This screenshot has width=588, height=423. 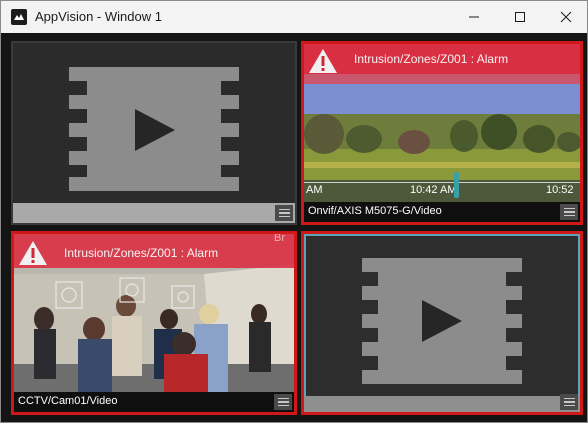 I want to click on timeline-label-left: AM, so click(x=314, y=190).